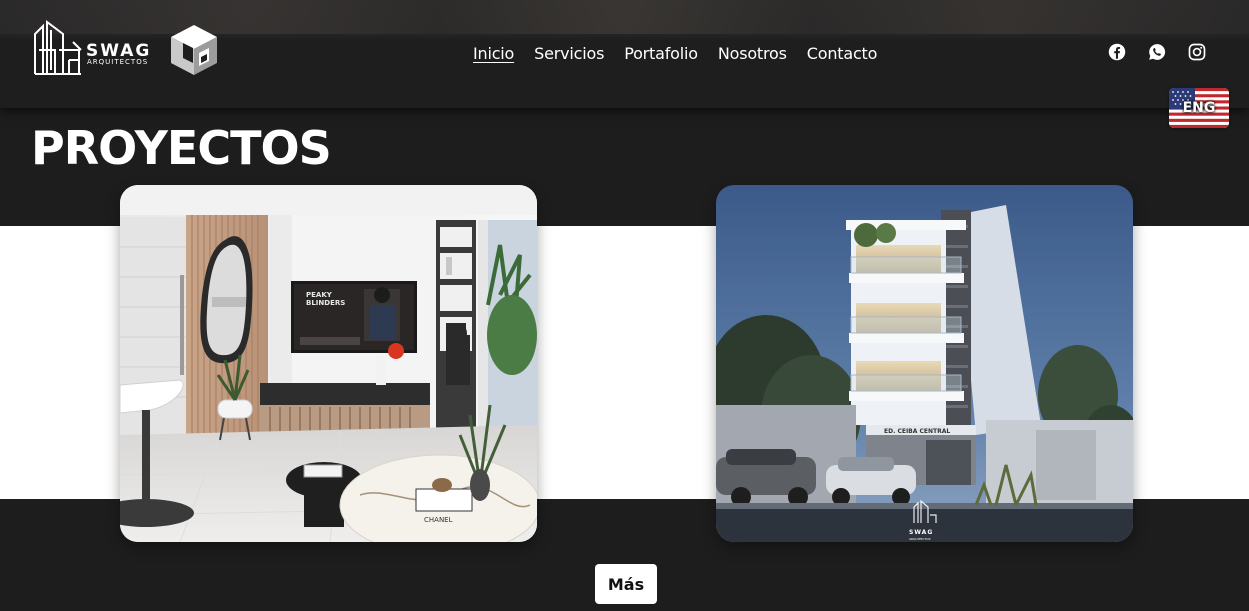 The width and height of the screenshot is (1249, 611). I want to click on nav-item-contacto: Contacto, so click(842, 53).